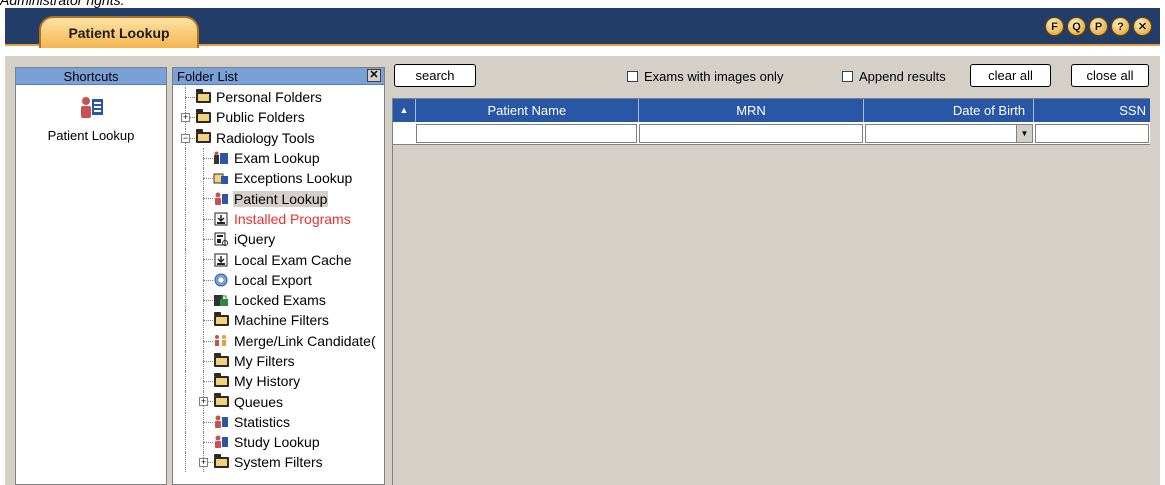  What do you see at coordinates (278, 218) in the screenshot?
I see `tree-item: Installed Programs` at bounding box center [278, 218].